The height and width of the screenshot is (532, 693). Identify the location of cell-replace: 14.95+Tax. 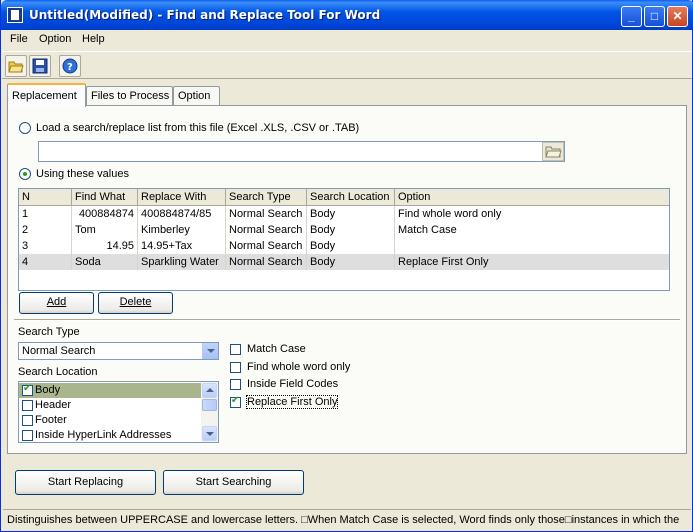
(182, 246).